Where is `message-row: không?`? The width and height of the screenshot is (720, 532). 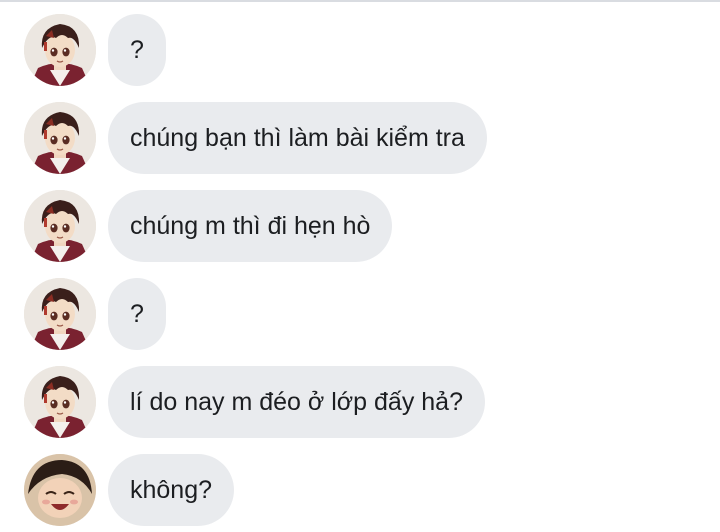 message-row: không? is located at coordinates (129, 490).